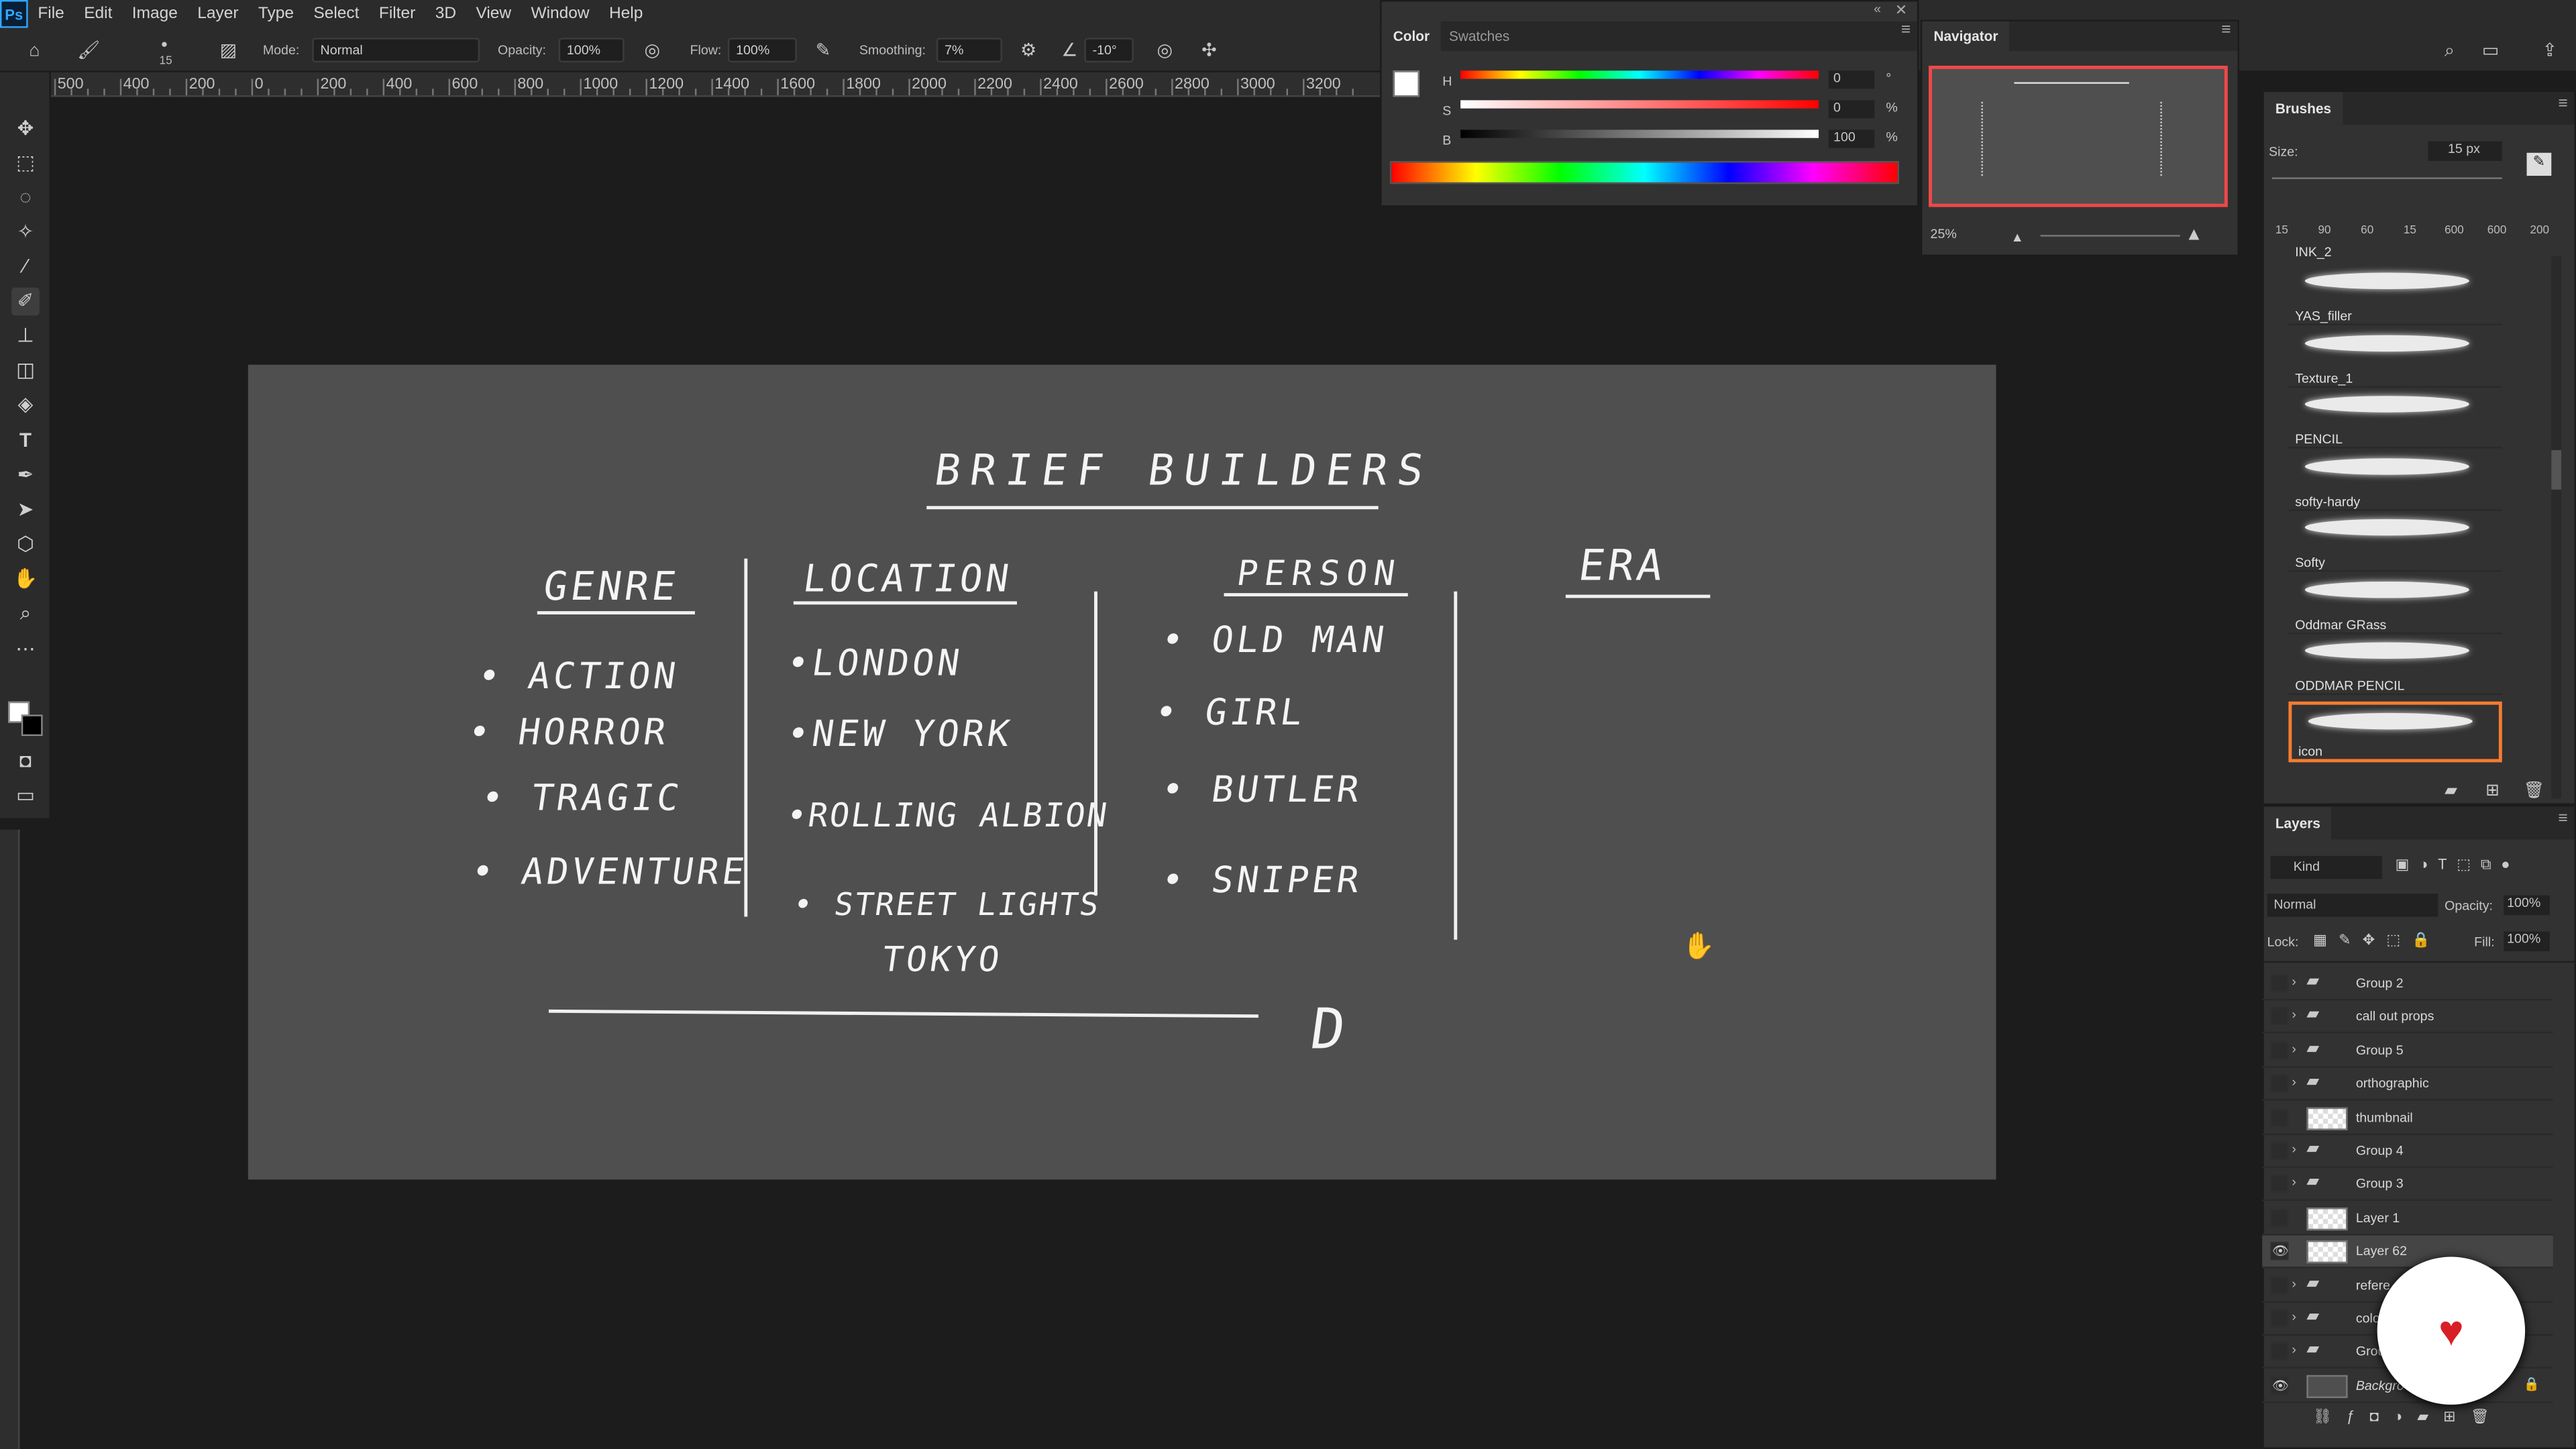  I want to click on brush-item-label: INK_2, so click(2313, 252).